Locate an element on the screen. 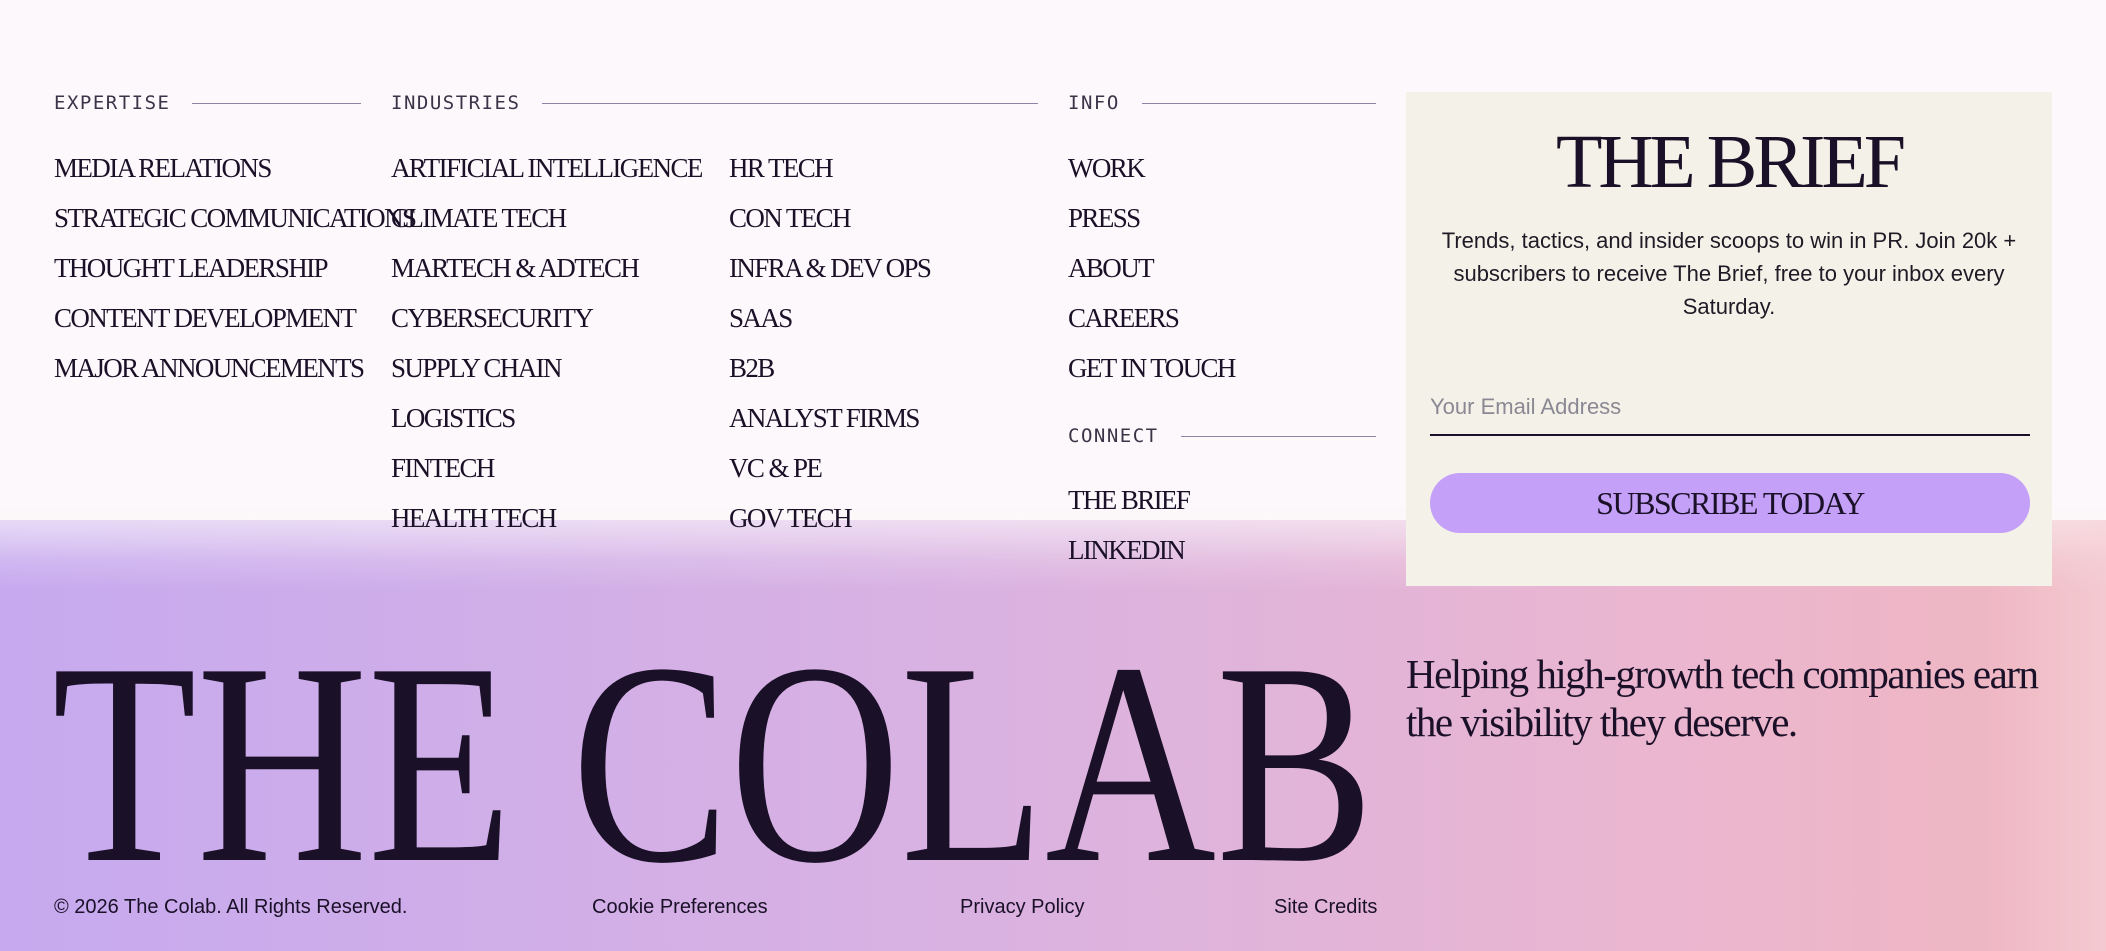 This screenshot has height=951, width=2106. site-credits-link: Site Credits is located at coordinates (1325, 907).